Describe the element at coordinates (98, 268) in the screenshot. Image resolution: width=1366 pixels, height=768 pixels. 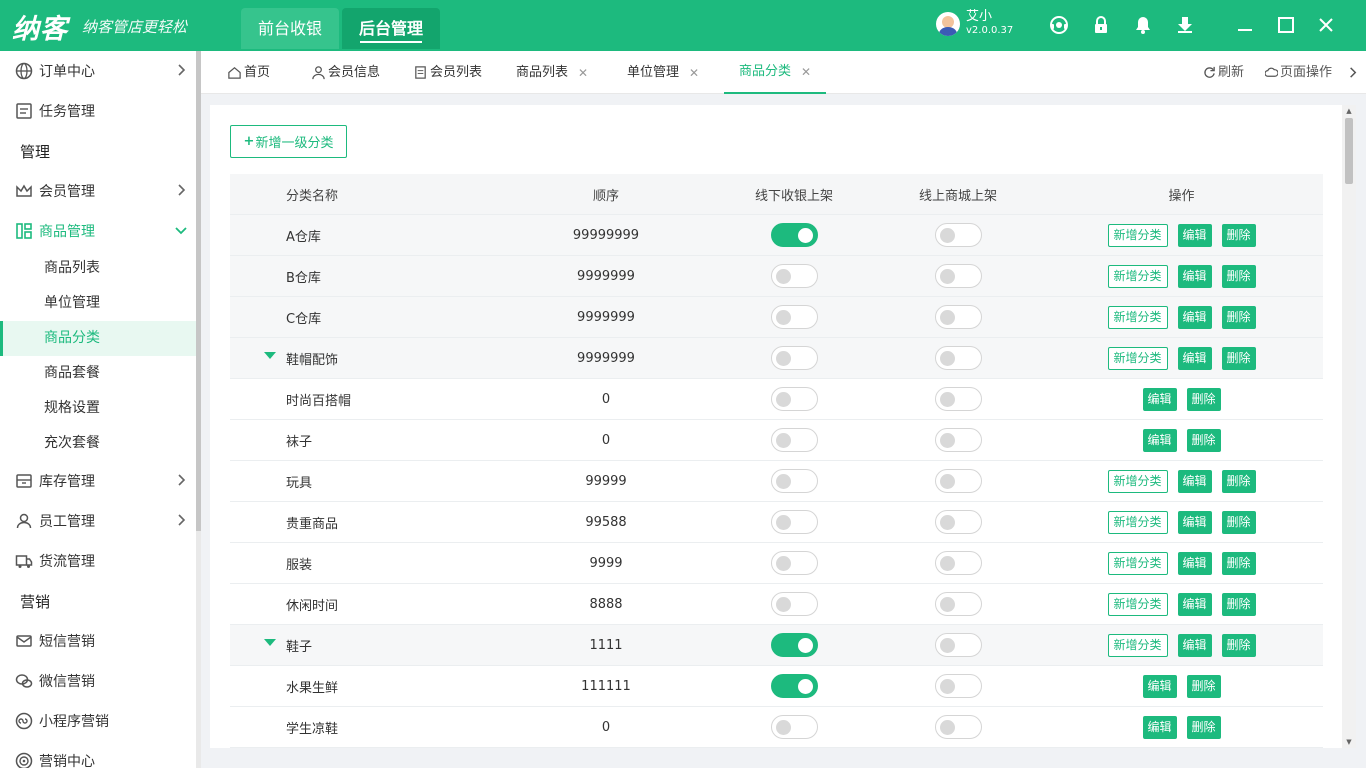
I see `sidebar-sub-goods-list: 商品列表` at that location.